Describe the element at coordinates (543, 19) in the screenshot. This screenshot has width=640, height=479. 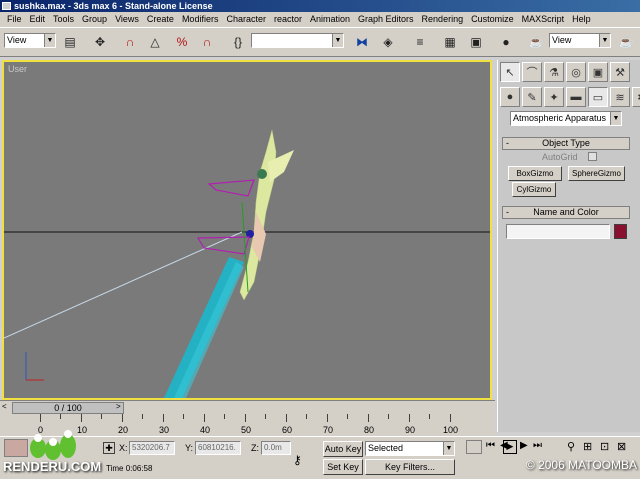
I see `menu-maxscript: MAXScript` at that location.